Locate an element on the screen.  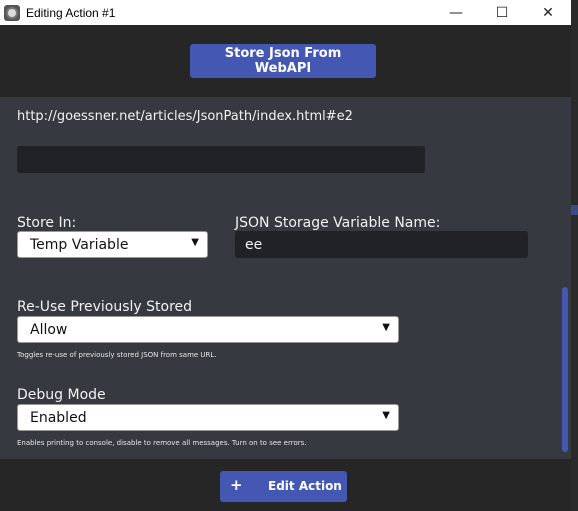
edit-action-button: + Edit Action is located at coordinates (283, 486).